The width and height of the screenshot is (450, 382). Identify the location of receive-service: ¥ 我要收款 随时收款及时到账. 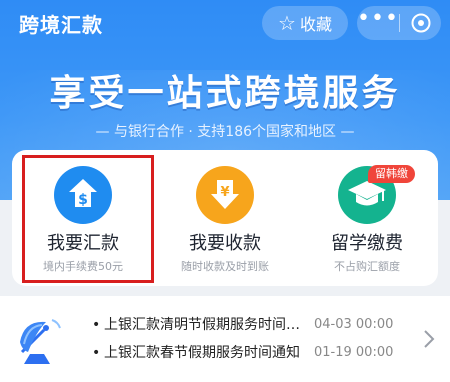
(225, 218).